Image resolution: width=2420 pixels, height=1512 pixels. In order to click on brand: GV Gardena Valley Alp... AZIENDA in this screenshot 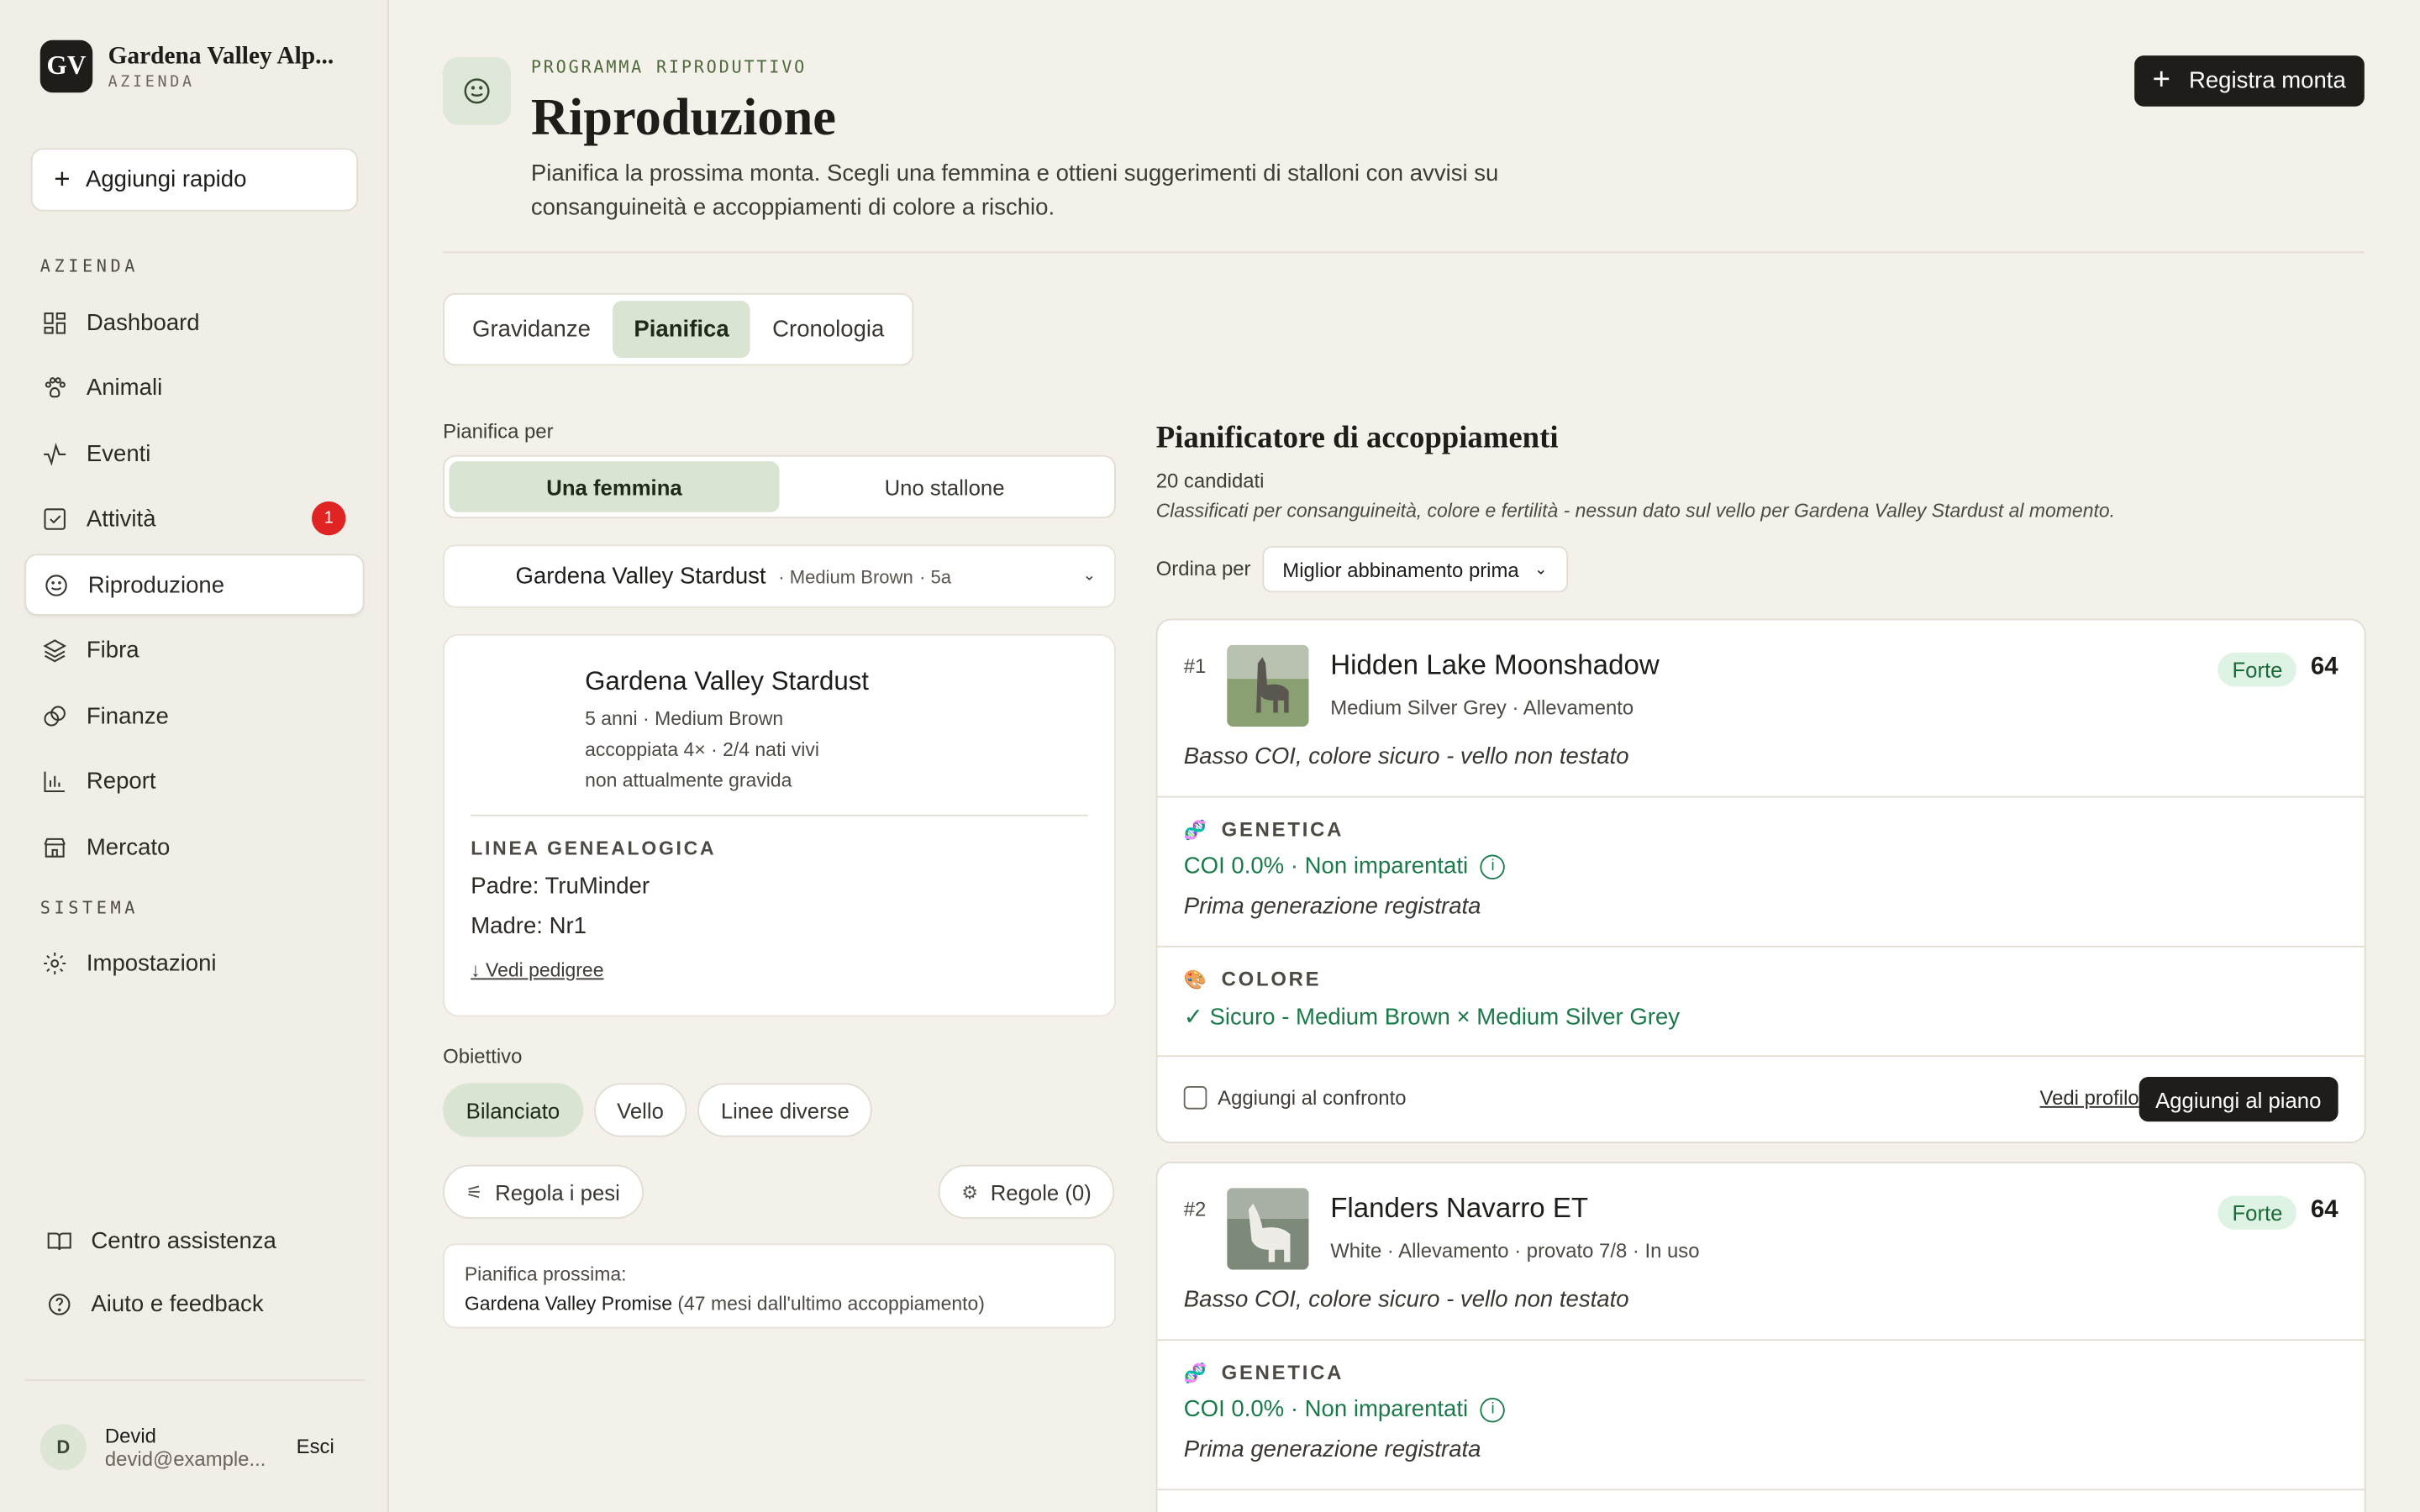, I will do `click(193, 46)`.